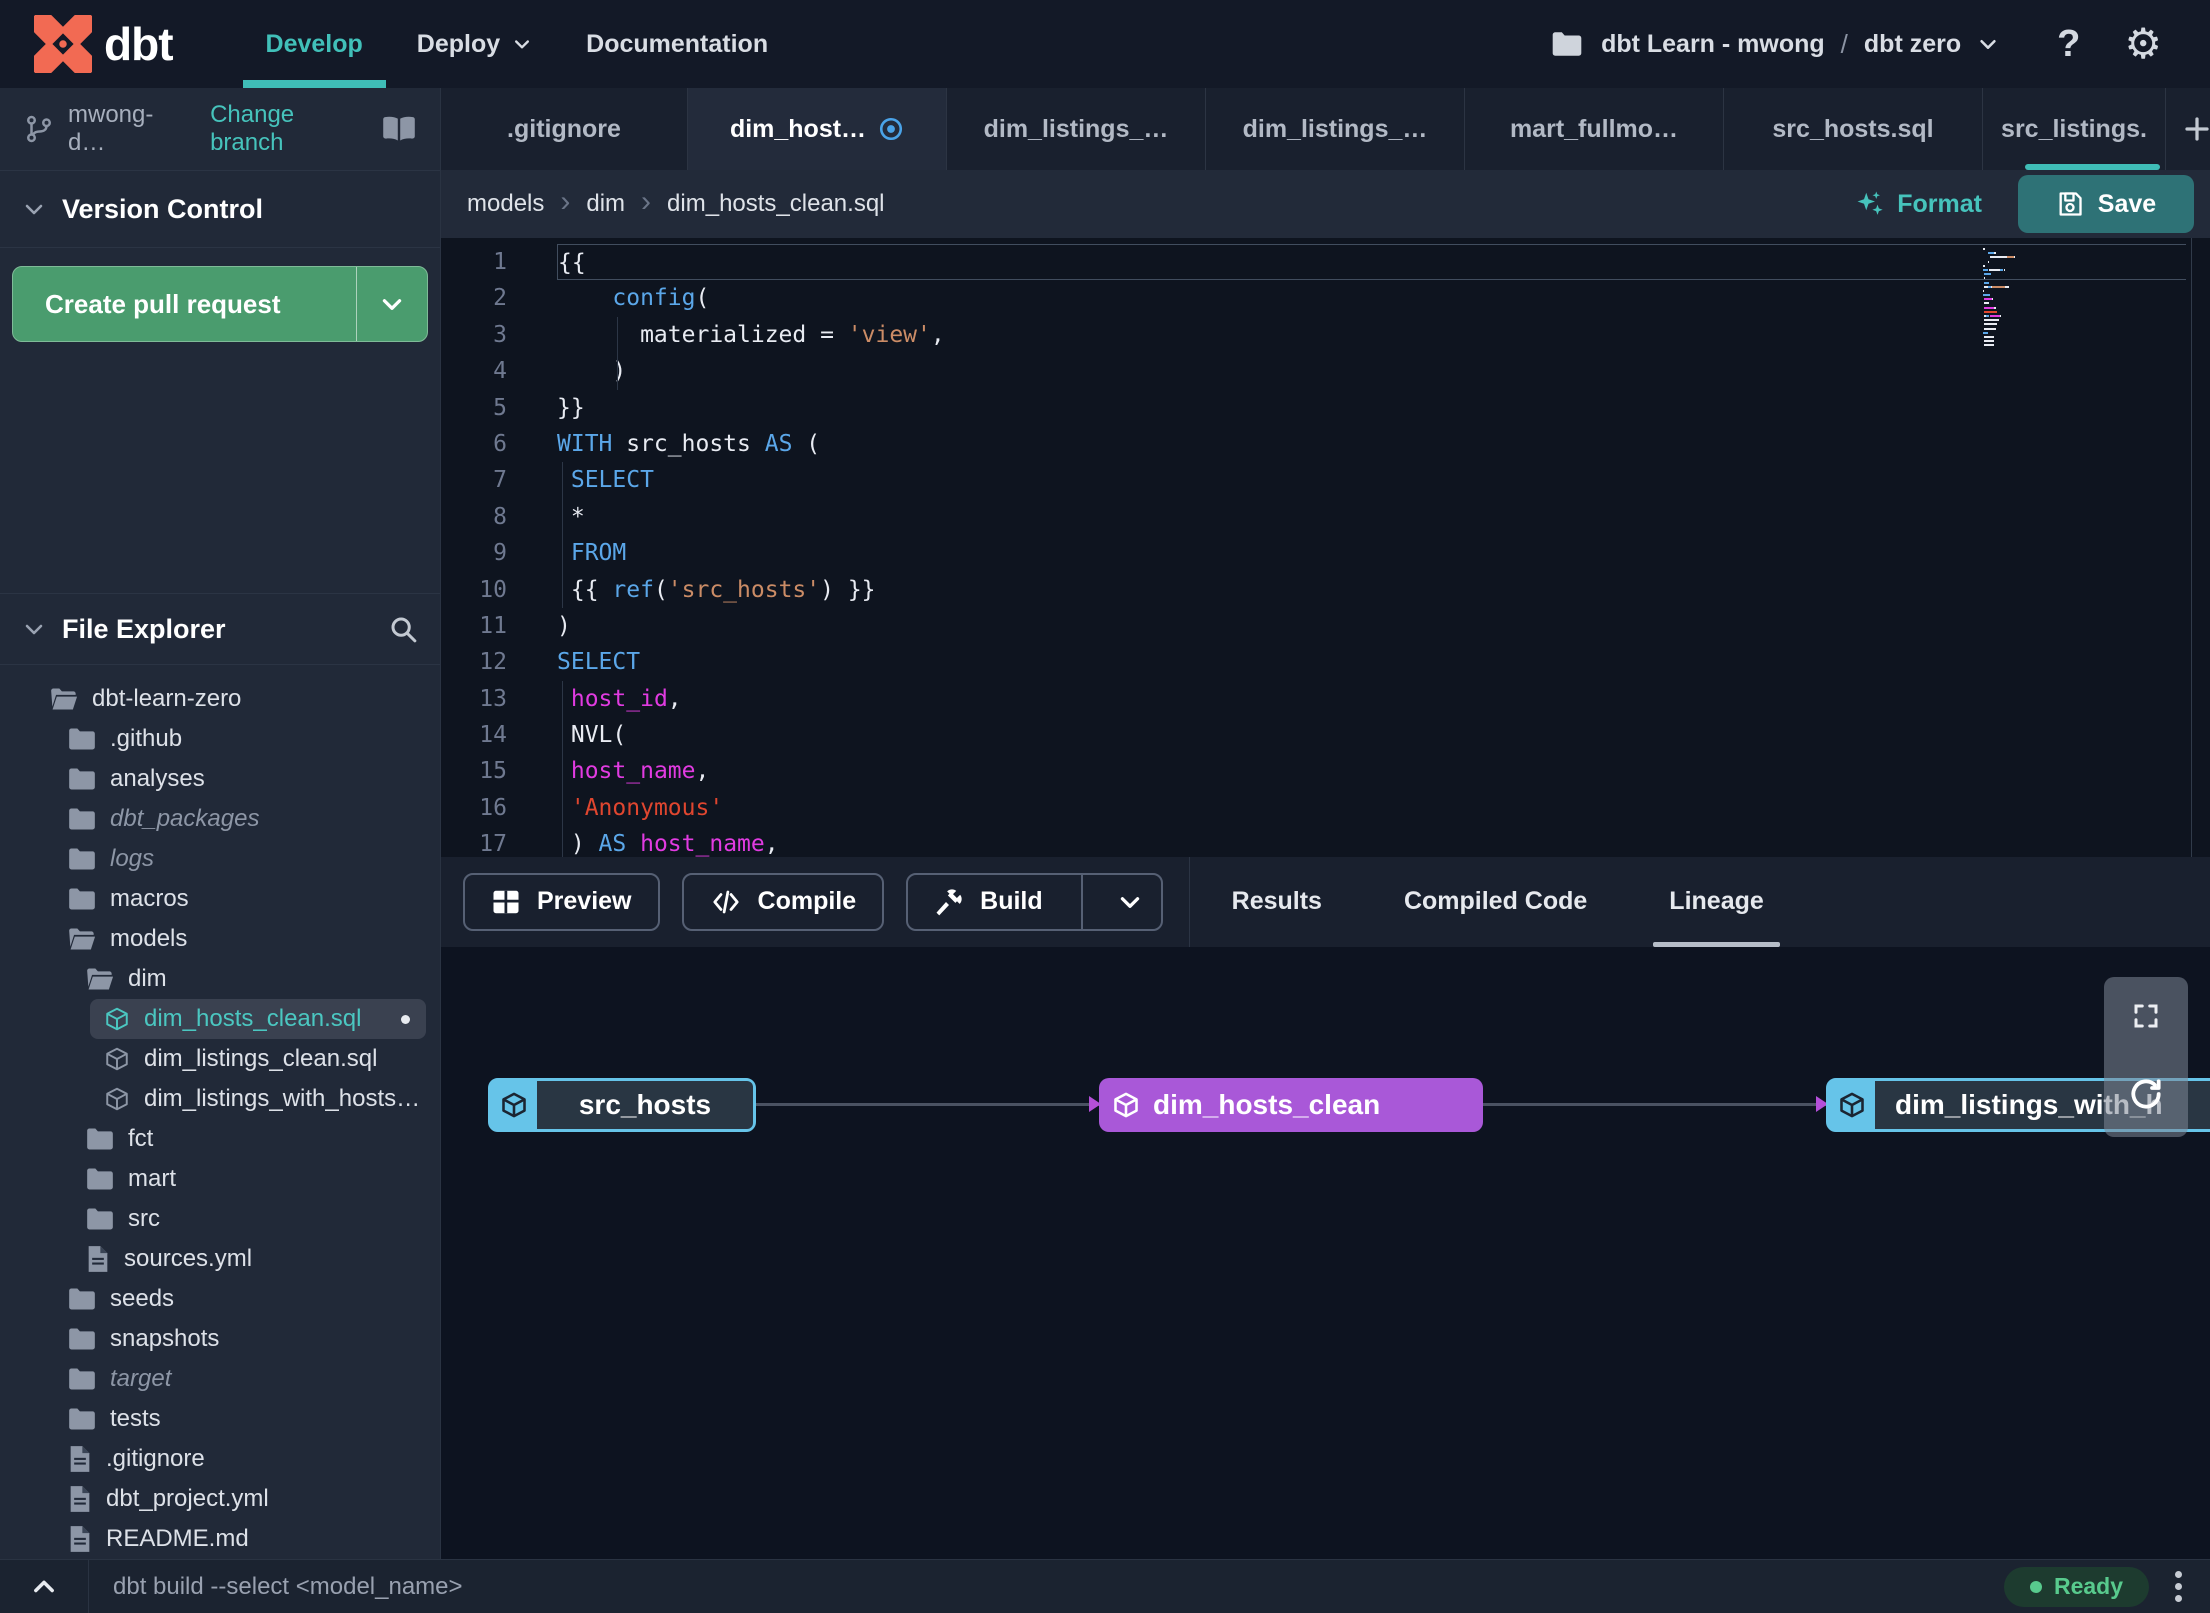  I want to click on lineage-node-src_hosts: src_hosts, so click(622, 1104).